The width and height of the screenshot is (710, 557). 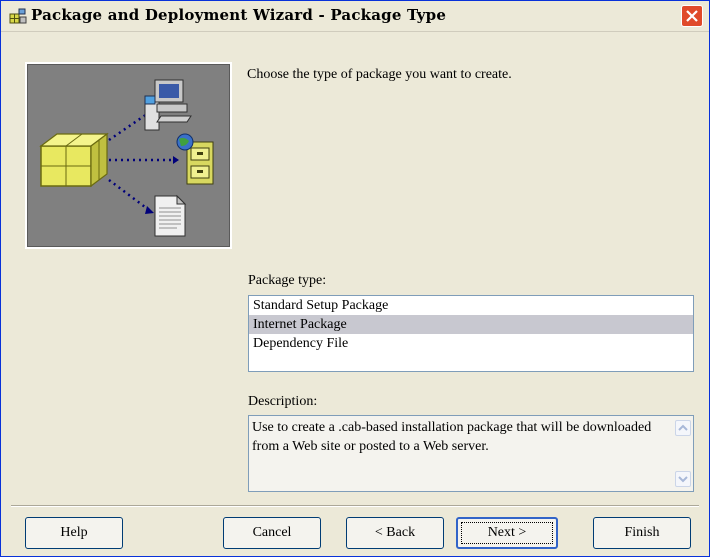 I want to click on list-item-dependency-file: Dependency File, so click(x=471, y=343).